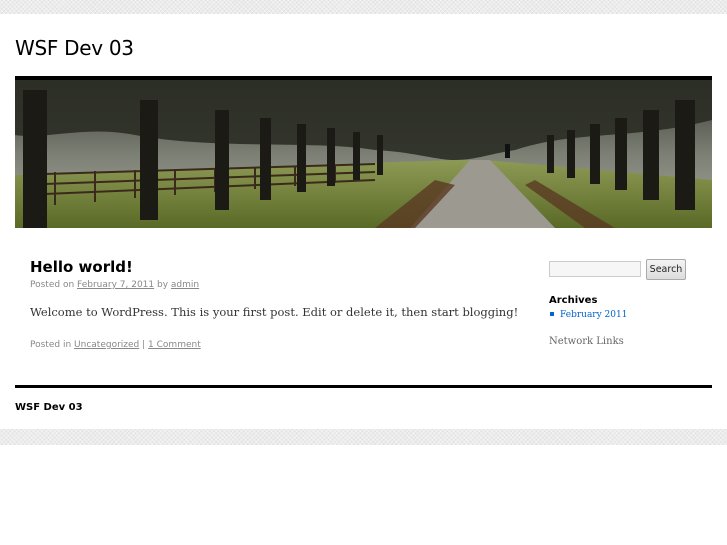 This screenshot has height=545, width=727. What do you see at coordinates (363, 437) in the screenshot?
I see `page-background-bottom` at bounding box center [363, 437].